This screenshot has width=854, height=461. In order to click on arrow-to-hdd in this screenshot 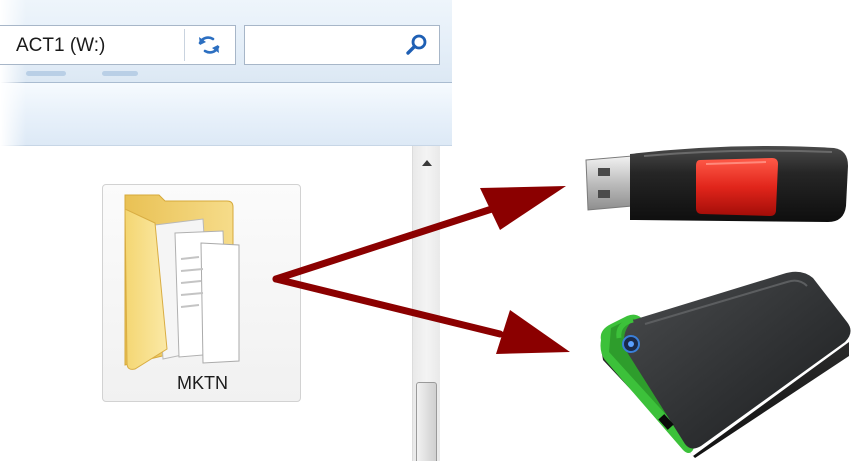, I will do `click(421, 314)`.